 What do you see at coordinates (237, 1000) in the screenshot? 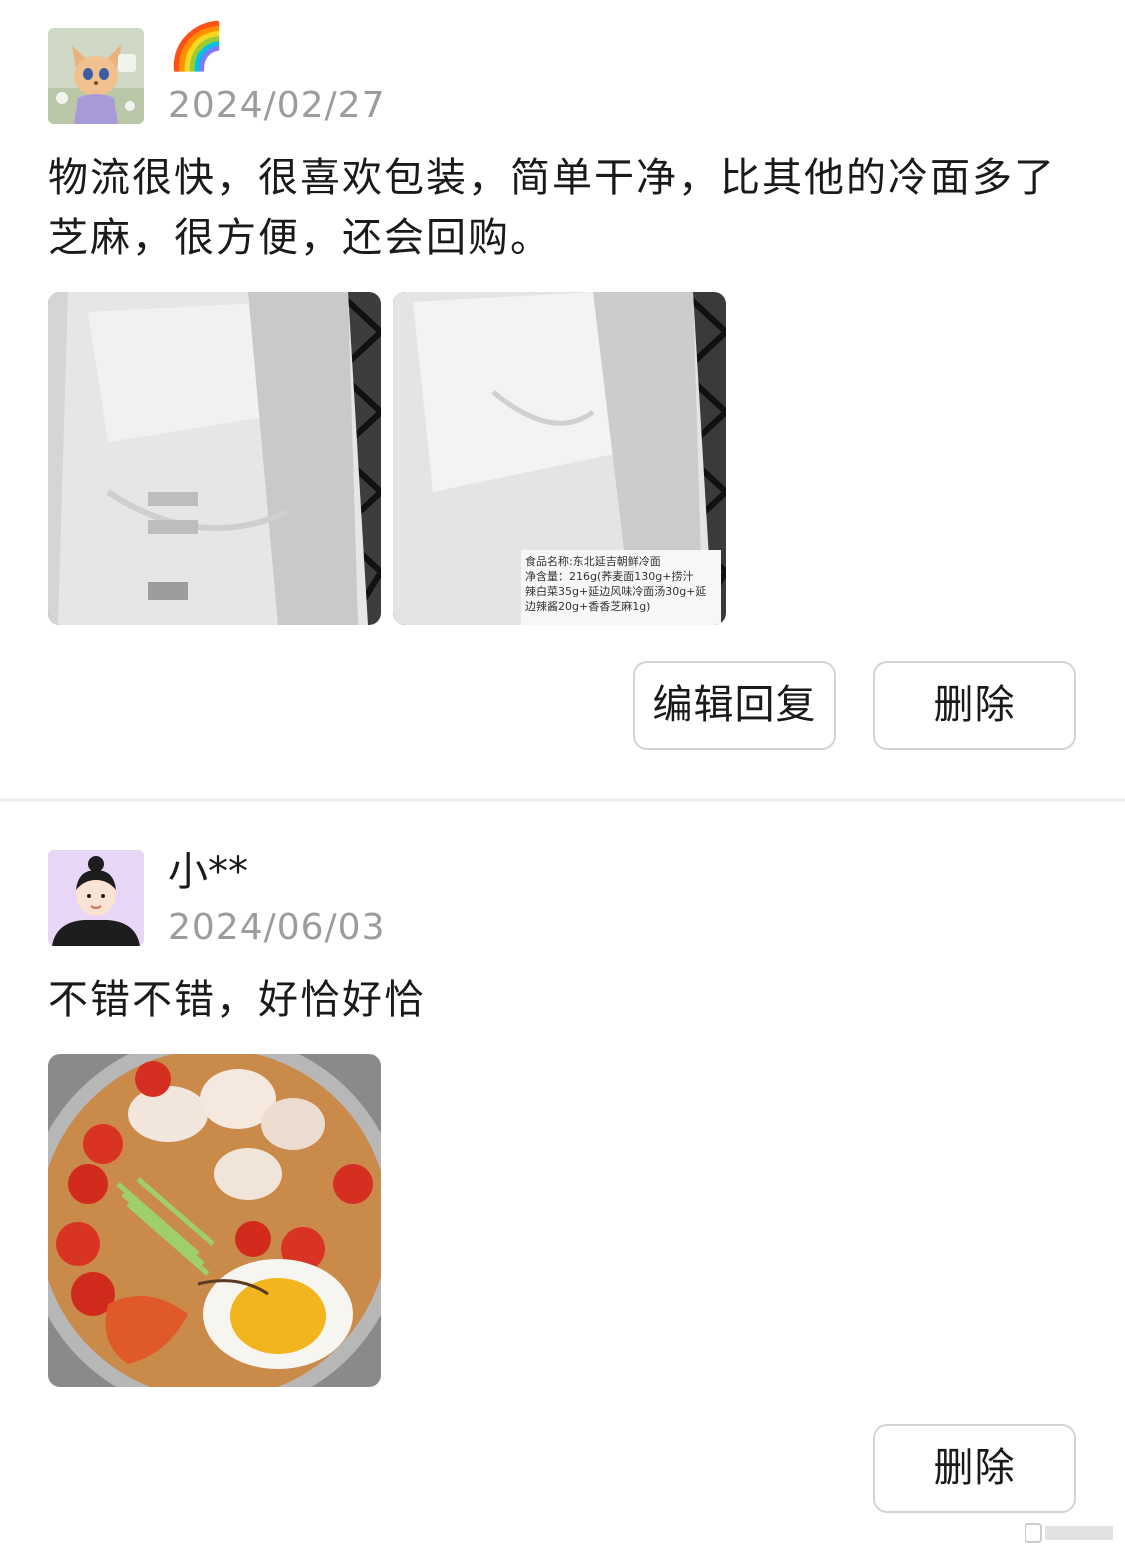
I see `review-text: 不错不错，好恰好恰` at bounding box center [237, 1000].